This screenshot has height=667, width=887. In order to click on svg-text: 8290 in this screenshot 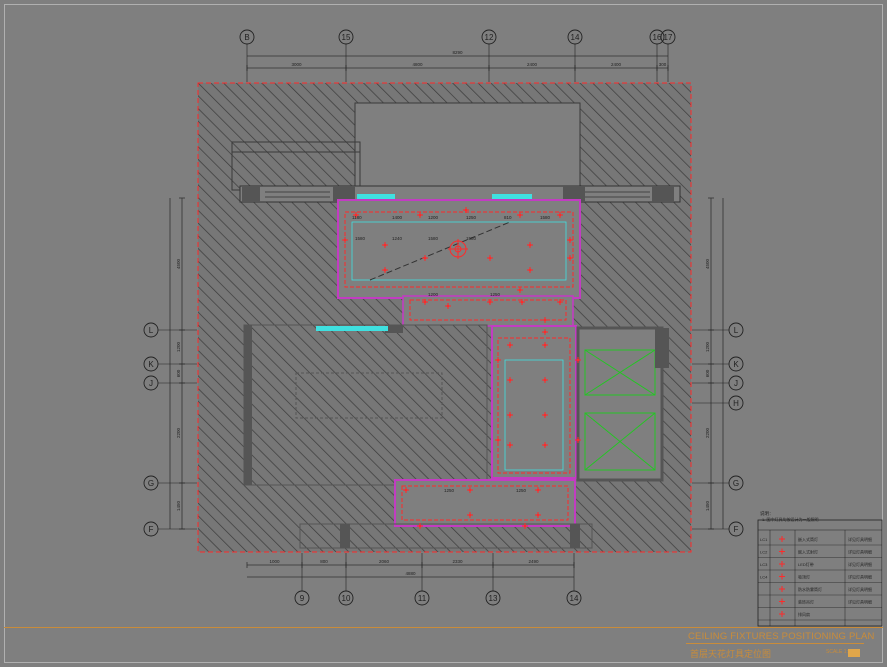, I will do `click(457, 52)`.